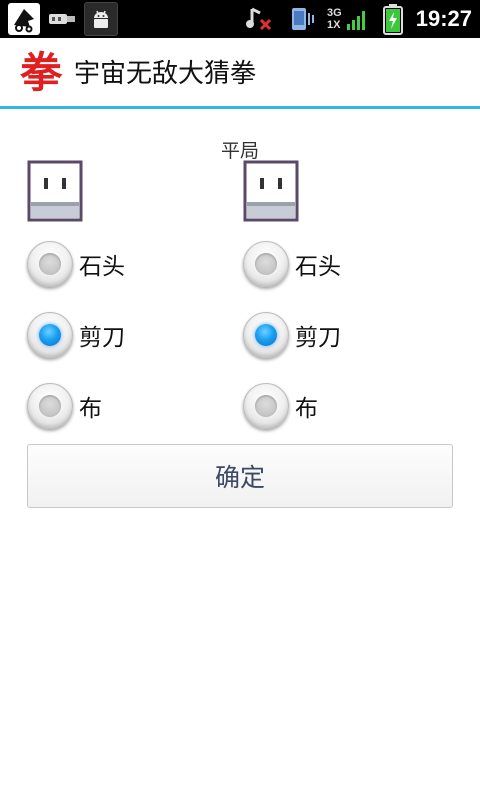 The image size is (480, 800). I want to click on left-option-rock: 石头, so click(76, 264).